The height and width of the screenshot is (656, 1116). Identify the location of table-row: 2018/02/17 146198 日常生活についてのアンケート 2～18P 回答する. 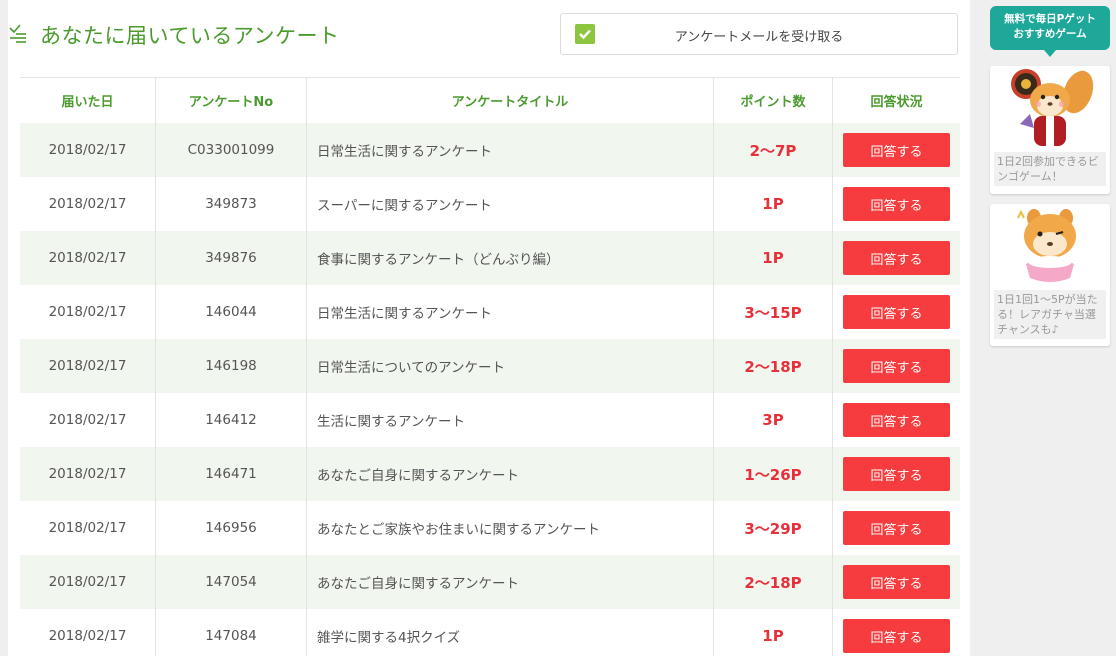
(490, 366).